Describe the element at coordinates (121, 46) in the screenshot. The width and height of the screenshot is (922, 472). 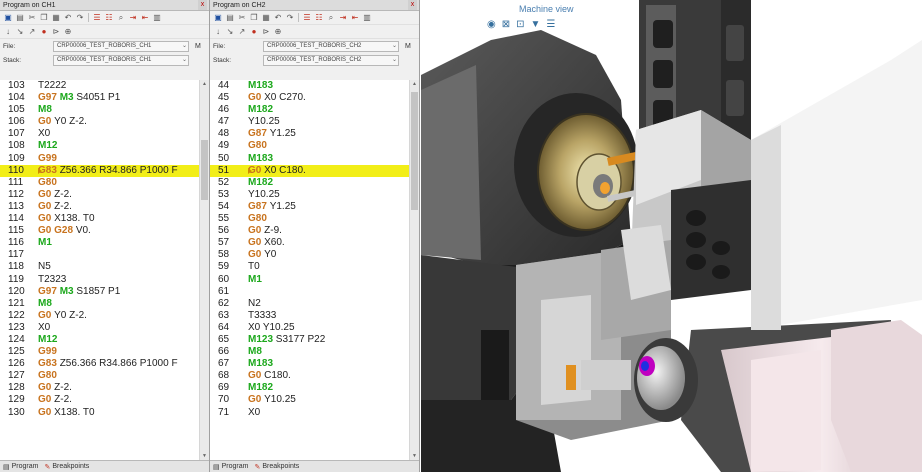
I see `file-select: CRP00006_TEST_ROBORIS_CH1 ⌄` at that location.